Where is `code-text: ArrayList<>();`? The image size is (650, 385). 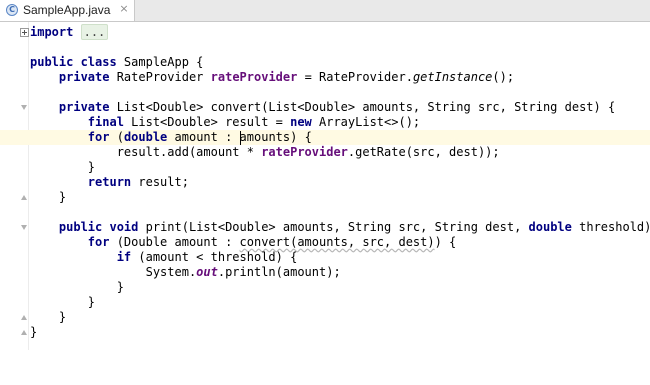
code-text: ArrayList<>(); is located at coordinates (366, 122).